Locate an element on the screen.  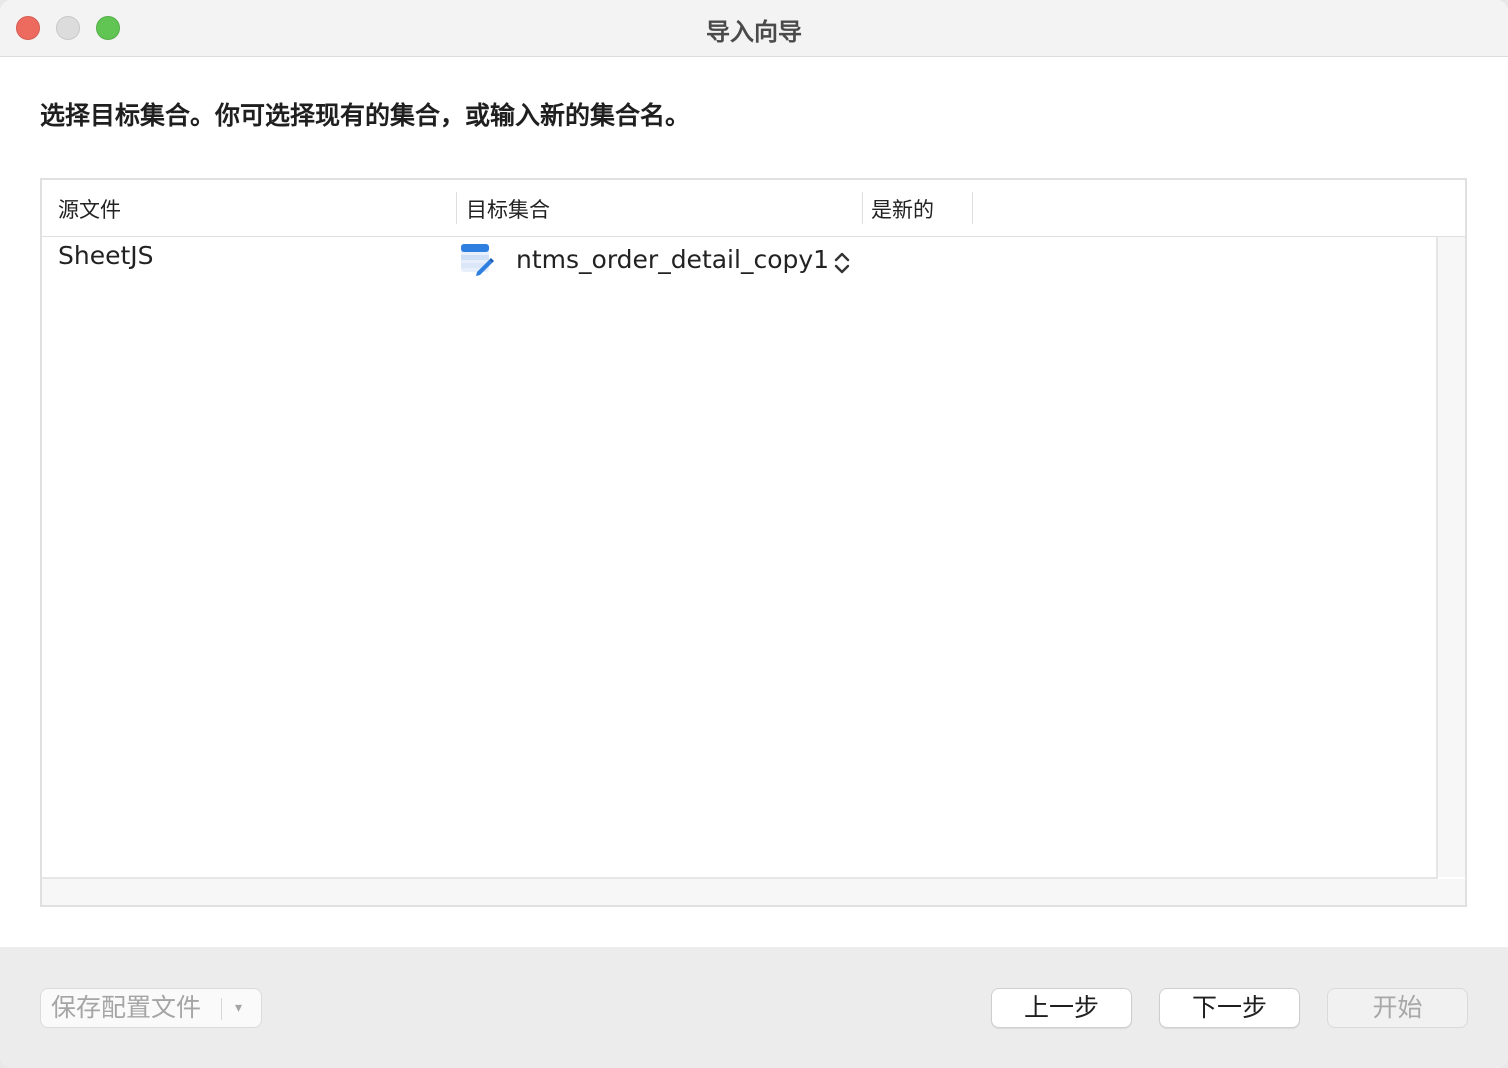
save-profile-label: 保存配置文件 is located at coordinates (126, 1007).